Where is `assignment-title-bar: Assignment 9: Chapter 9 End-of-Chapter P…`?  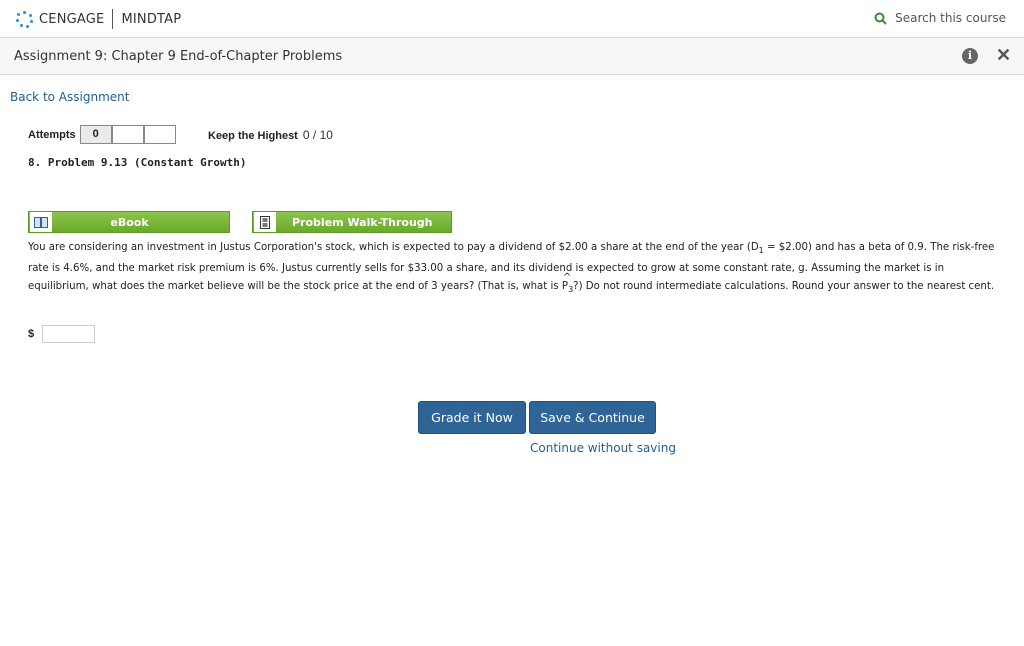
assignment-title-bar: Assignment 9: Chapter 9 End-of-Chapter P… is located at coordinates (512, 56).